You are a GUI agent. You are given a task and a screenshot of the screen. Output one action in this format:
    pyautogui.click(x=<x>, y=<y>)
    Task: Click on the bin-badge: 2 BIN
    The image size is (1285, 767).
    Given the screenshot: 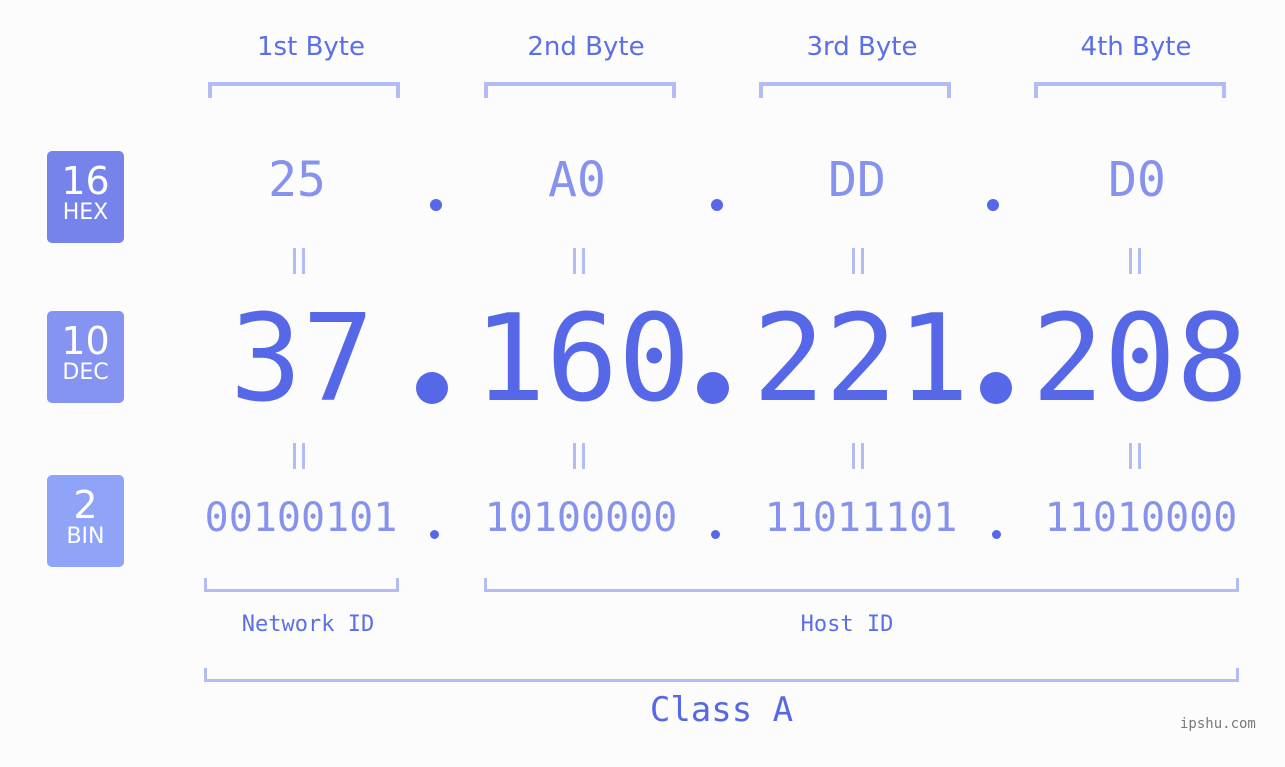 What is the action you would take?
    pyautogui.click(x=85, y=521)
    